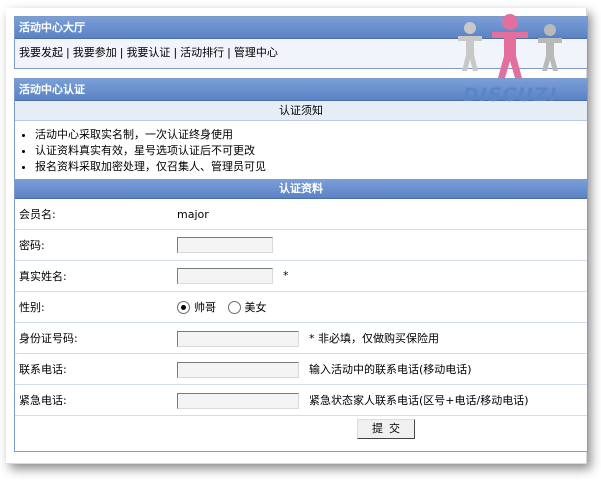  Describe the element at coordinates (301, 369) in the screenshot. I see `form-row-phone: 联系电话: 输入活动中的联系电话(移动电话)` at that location.